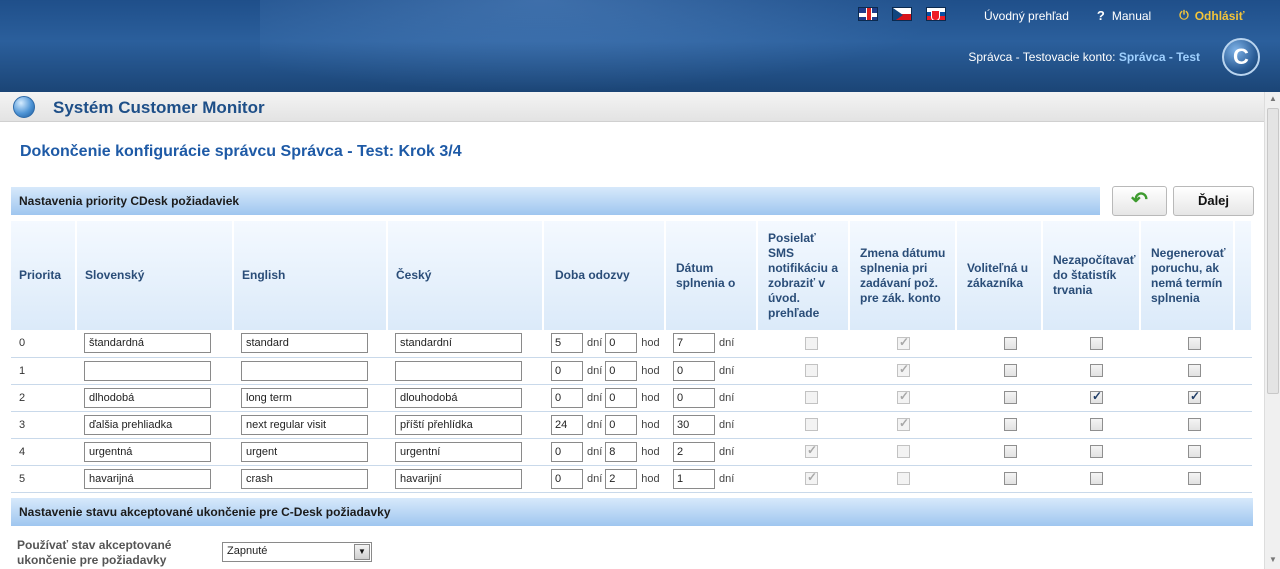  What do you see at coordinates (297, 552) in the screenshot?
I see `accept-state-select: Zapnuté ▼` at bounding box center [297, 552].